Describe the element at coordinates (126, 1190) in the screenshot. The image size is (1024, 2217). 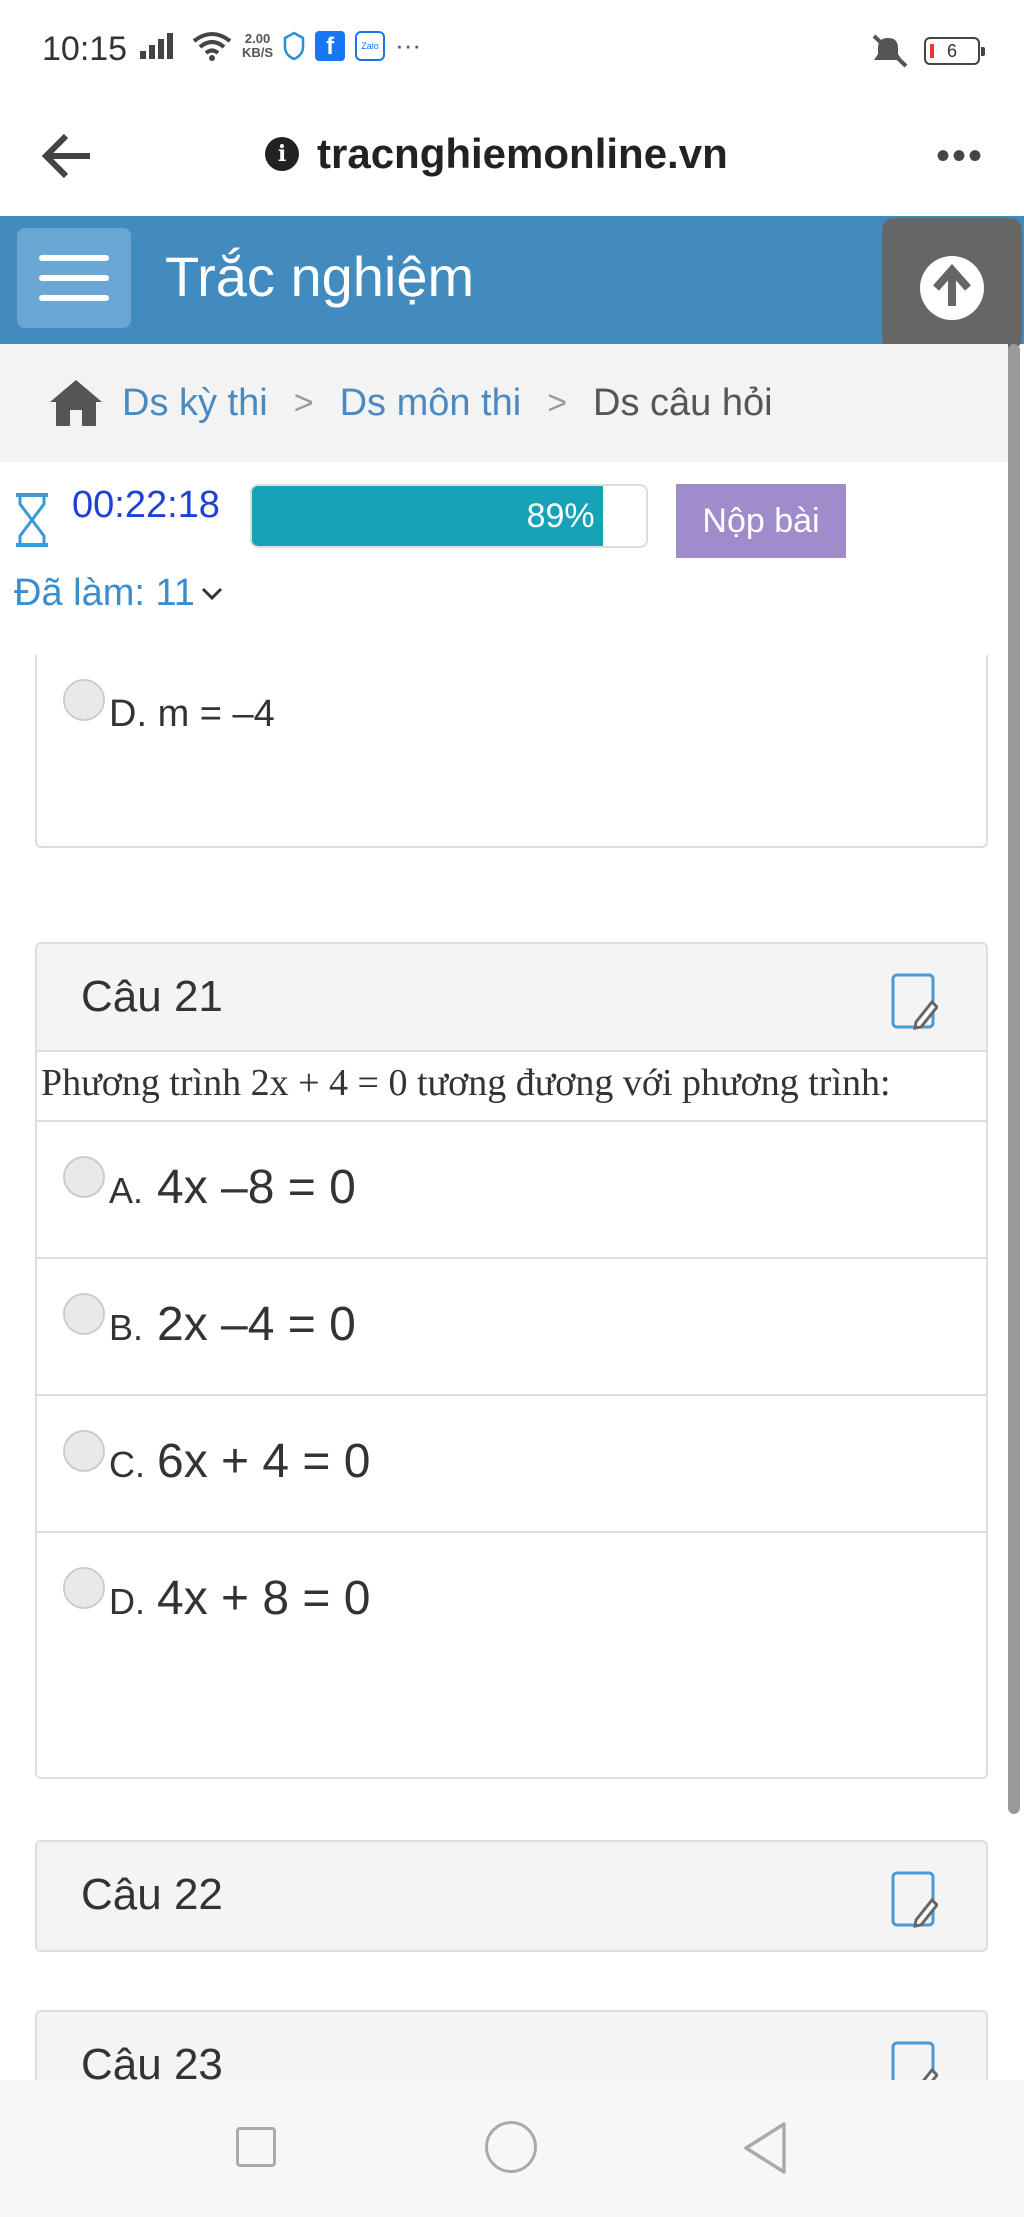
I see `option-letter: A.` at that location.